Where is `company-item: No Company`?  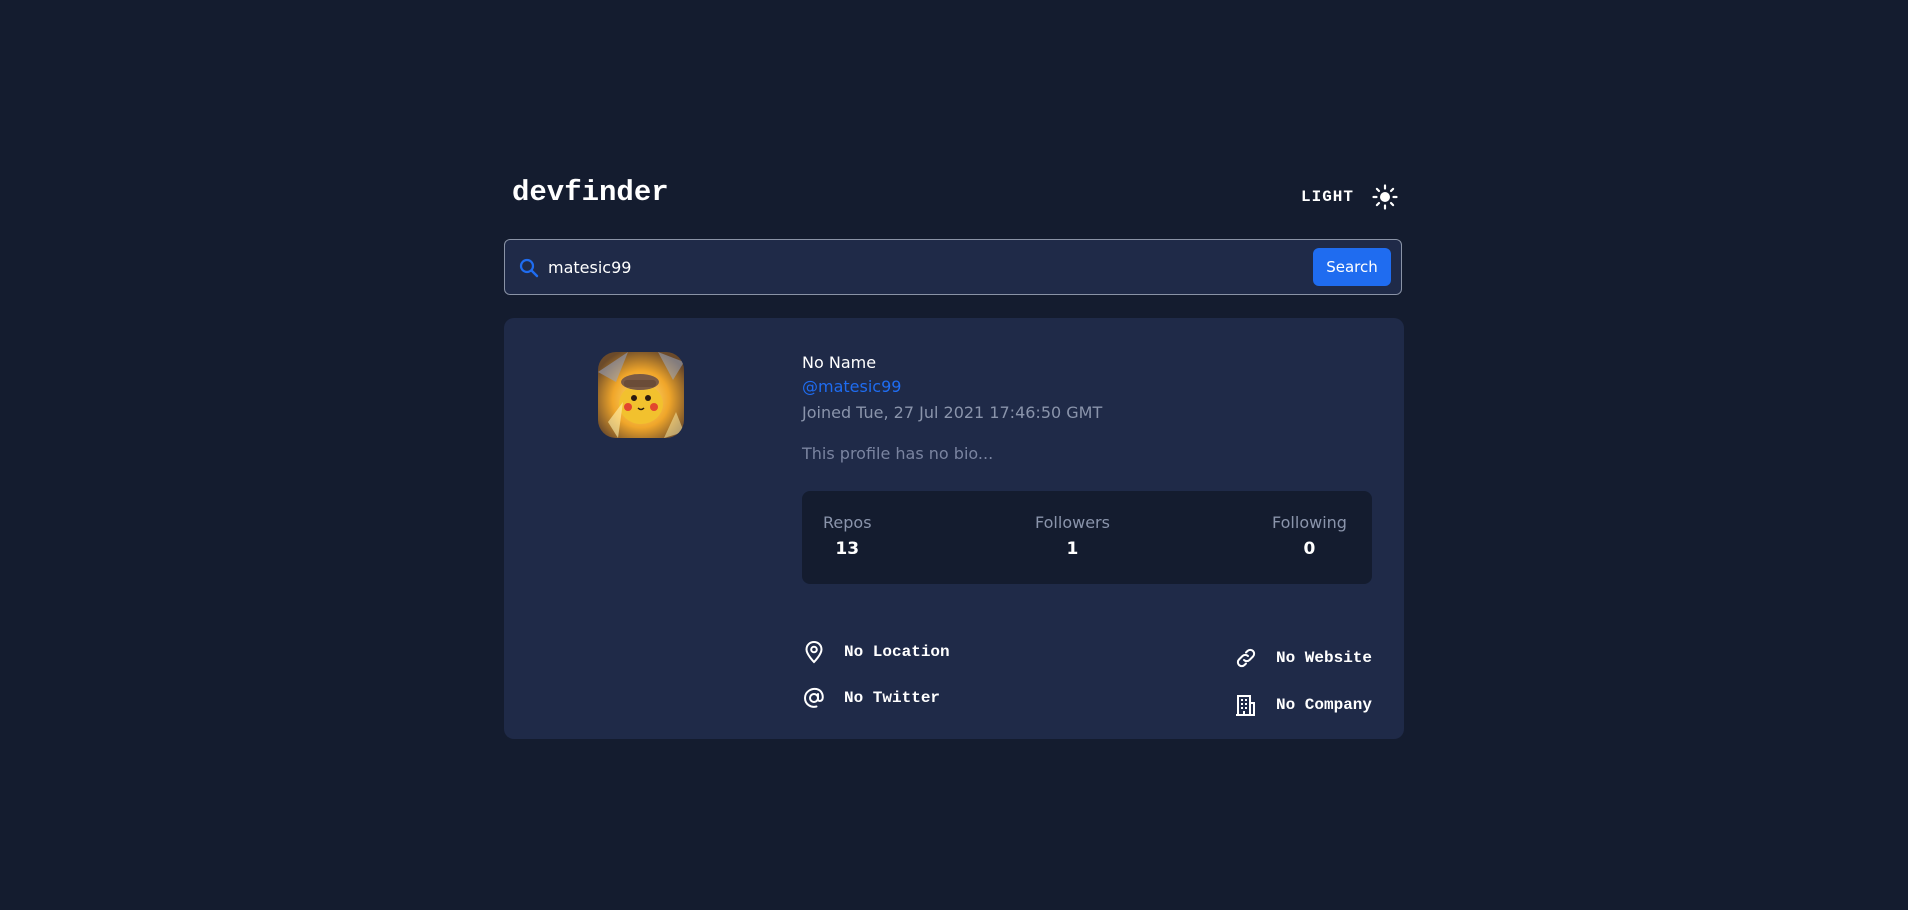 company-item: No Company is located at coordinates (1303, 705).